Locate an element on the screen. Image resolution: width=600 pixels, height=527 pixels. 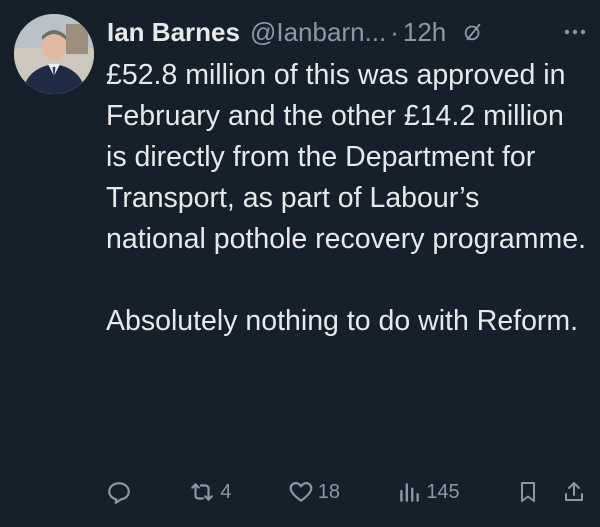
like-count: 18 is located at coordinates (328, 491).